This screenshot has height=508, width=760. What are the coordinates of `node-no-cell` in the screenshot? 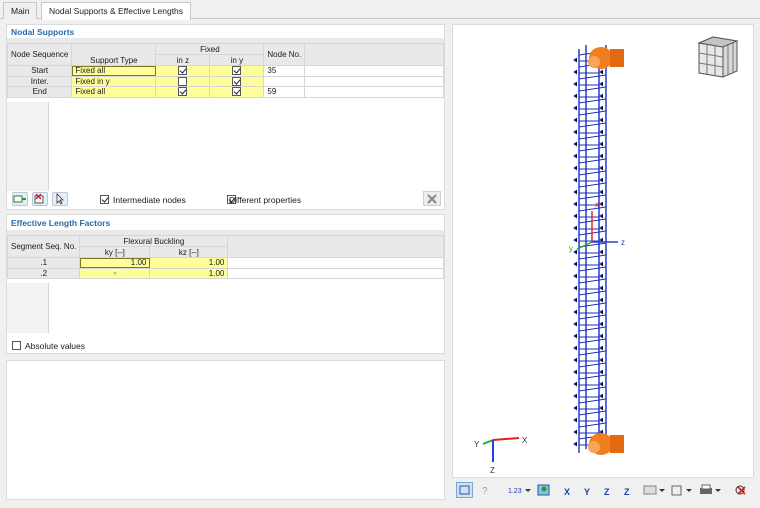 It's located at (284, 81).